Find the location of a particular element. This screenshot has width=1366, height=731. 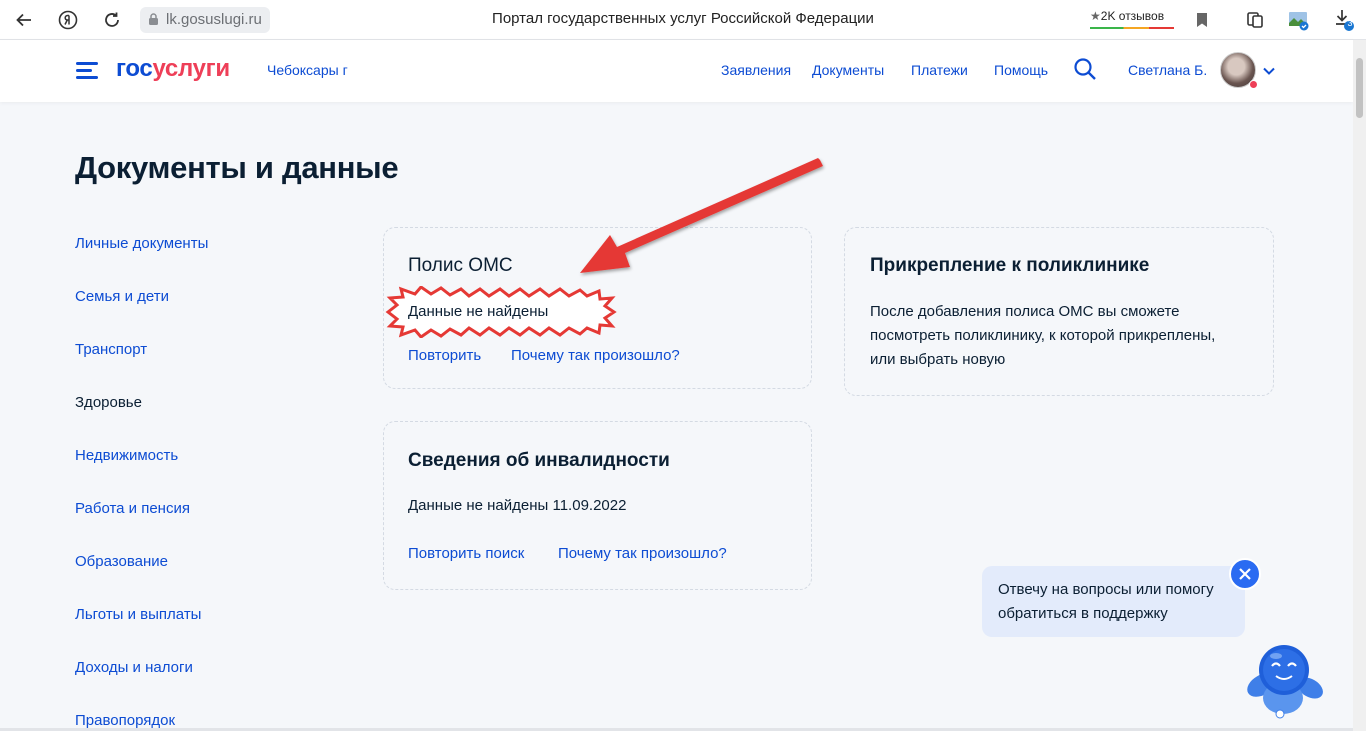

sidebar-item-income-taxes: Доходы и налоги is located at coordinates (134, 667).